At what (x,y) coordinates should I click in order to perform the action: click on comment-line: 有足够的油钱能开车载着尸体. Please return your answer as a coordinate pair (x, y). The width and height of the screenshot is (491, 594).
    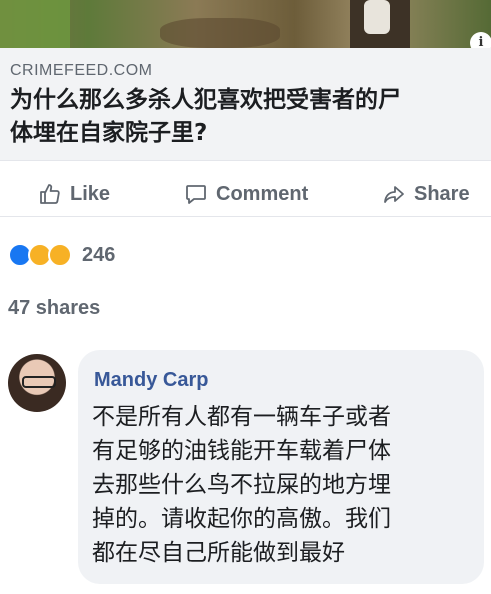
    Looking at the image, I should click on (241, 451).